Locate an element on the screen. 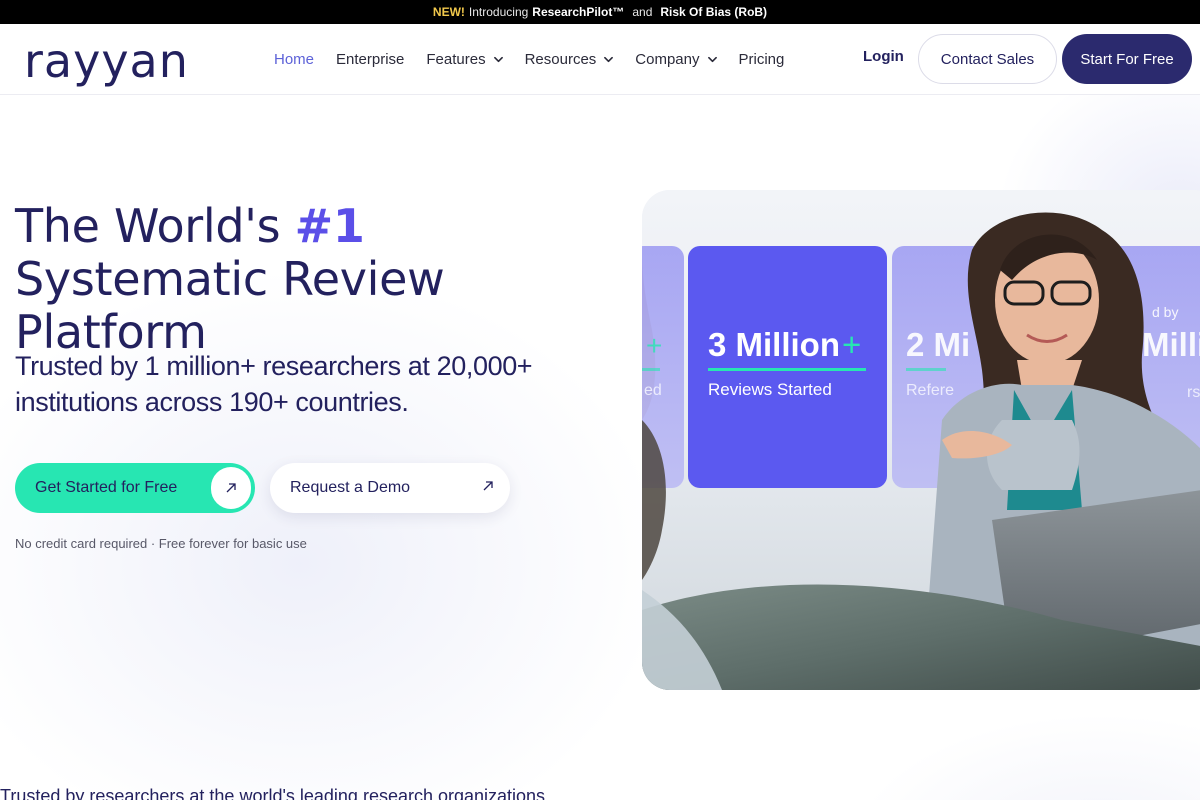 The height and width of the screenshot is (800, 1200). get-started-button: Get Started for Free is located at coordinates (135, 488).